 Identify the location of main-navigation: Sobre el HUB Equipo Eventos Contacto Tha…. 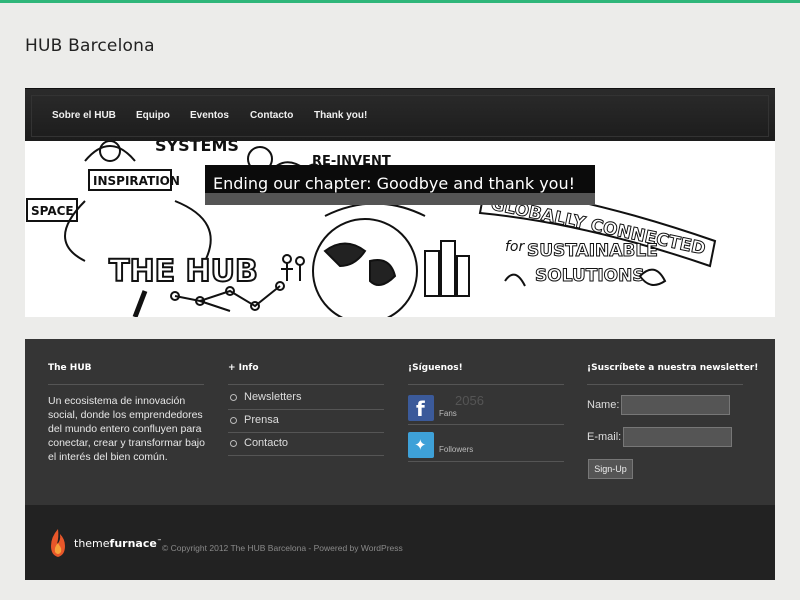
(400, 114).